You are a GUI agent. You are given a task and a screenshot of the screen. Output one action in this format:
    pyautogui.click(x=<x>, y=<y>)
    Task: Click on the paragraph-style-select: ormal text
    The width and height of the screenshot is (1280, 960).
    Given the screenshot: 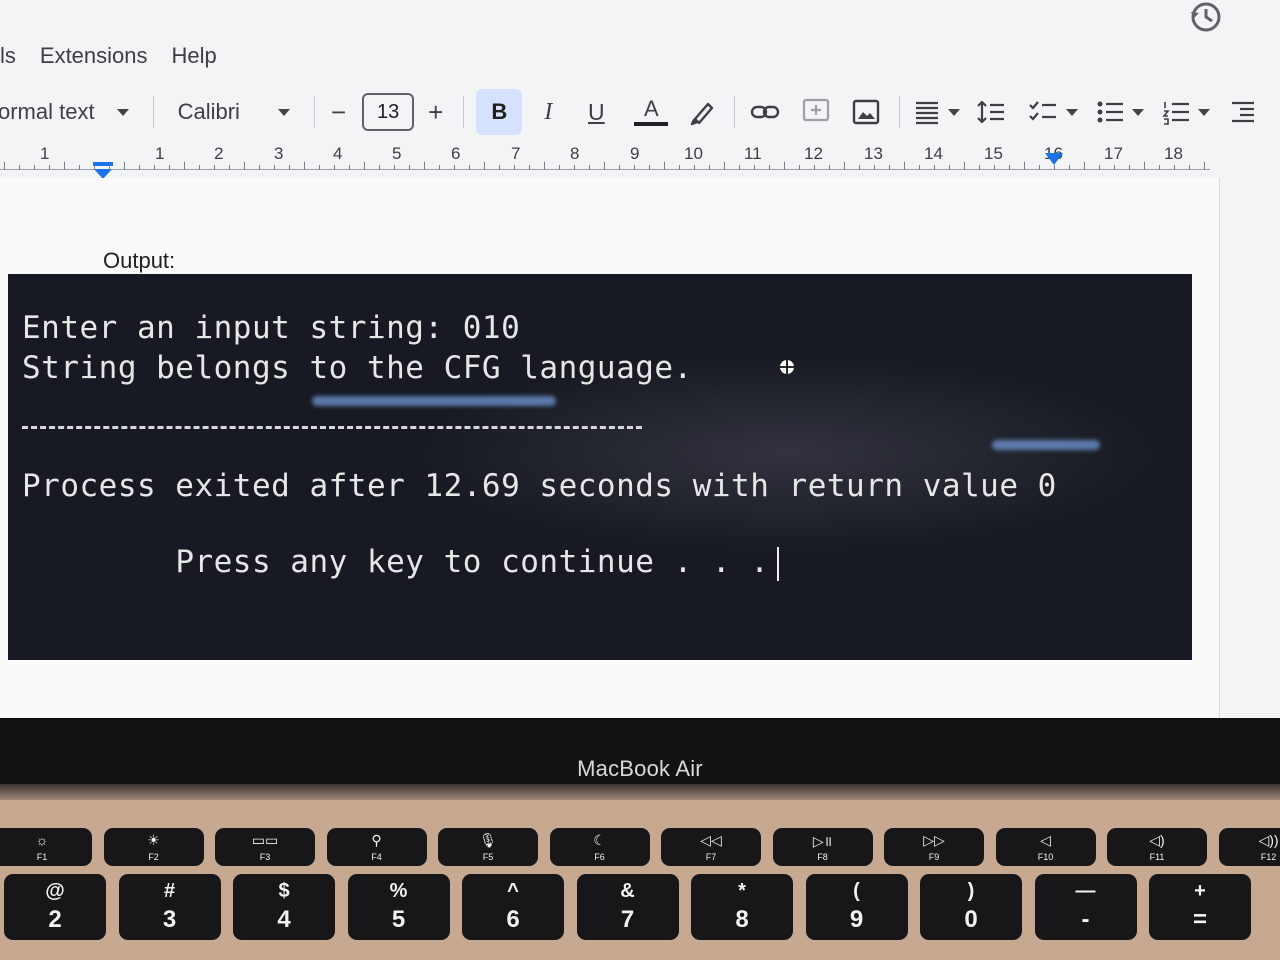 What is the action you would take?
    pyautogui.click(x=47, y=112)
    